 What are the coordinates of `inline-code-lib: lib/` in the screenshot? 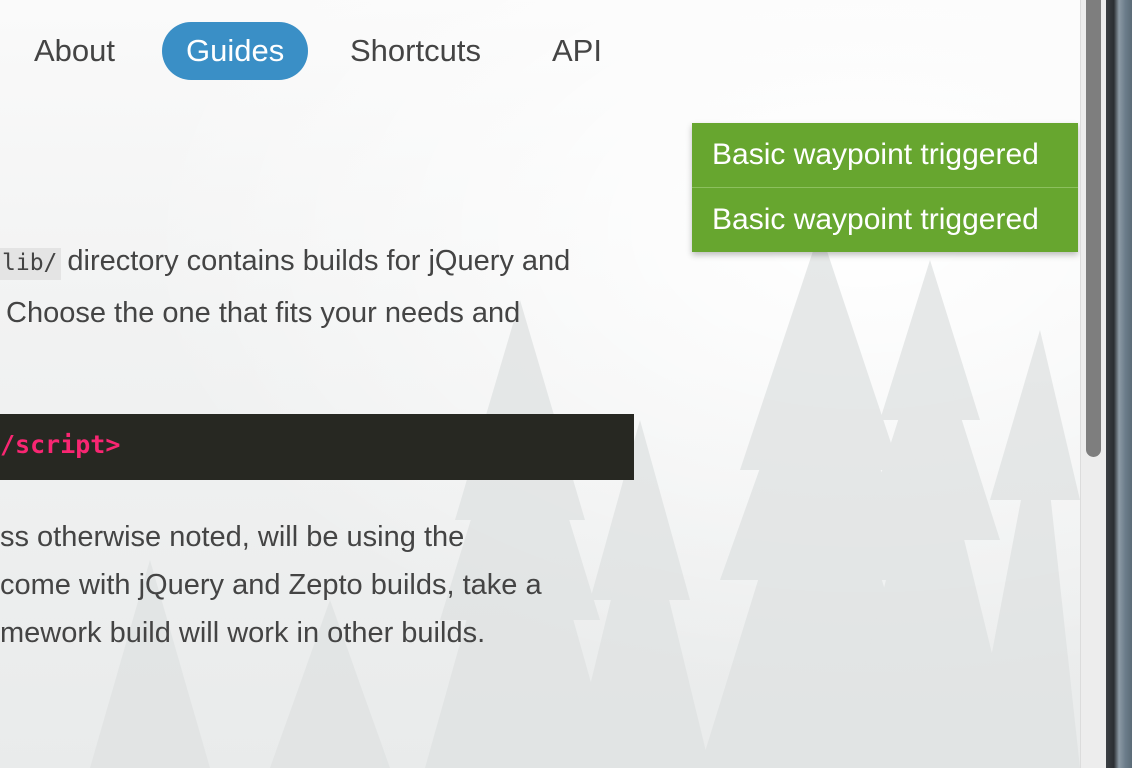 It's located at (31, 264).